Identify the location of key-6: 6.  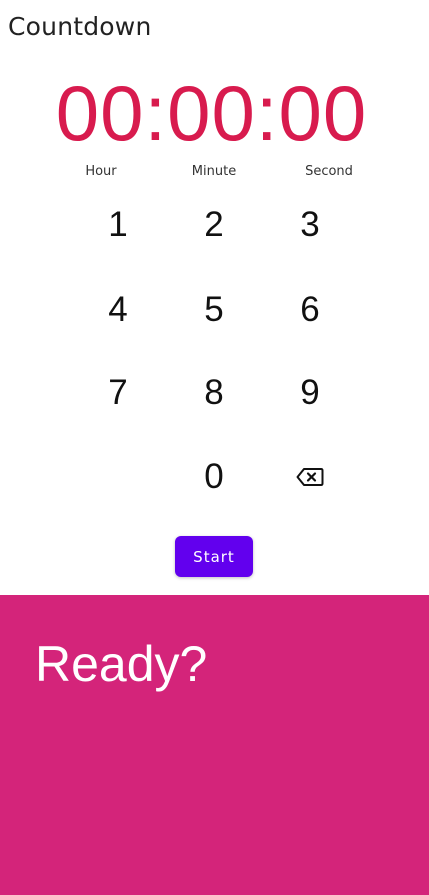
(310, 310).